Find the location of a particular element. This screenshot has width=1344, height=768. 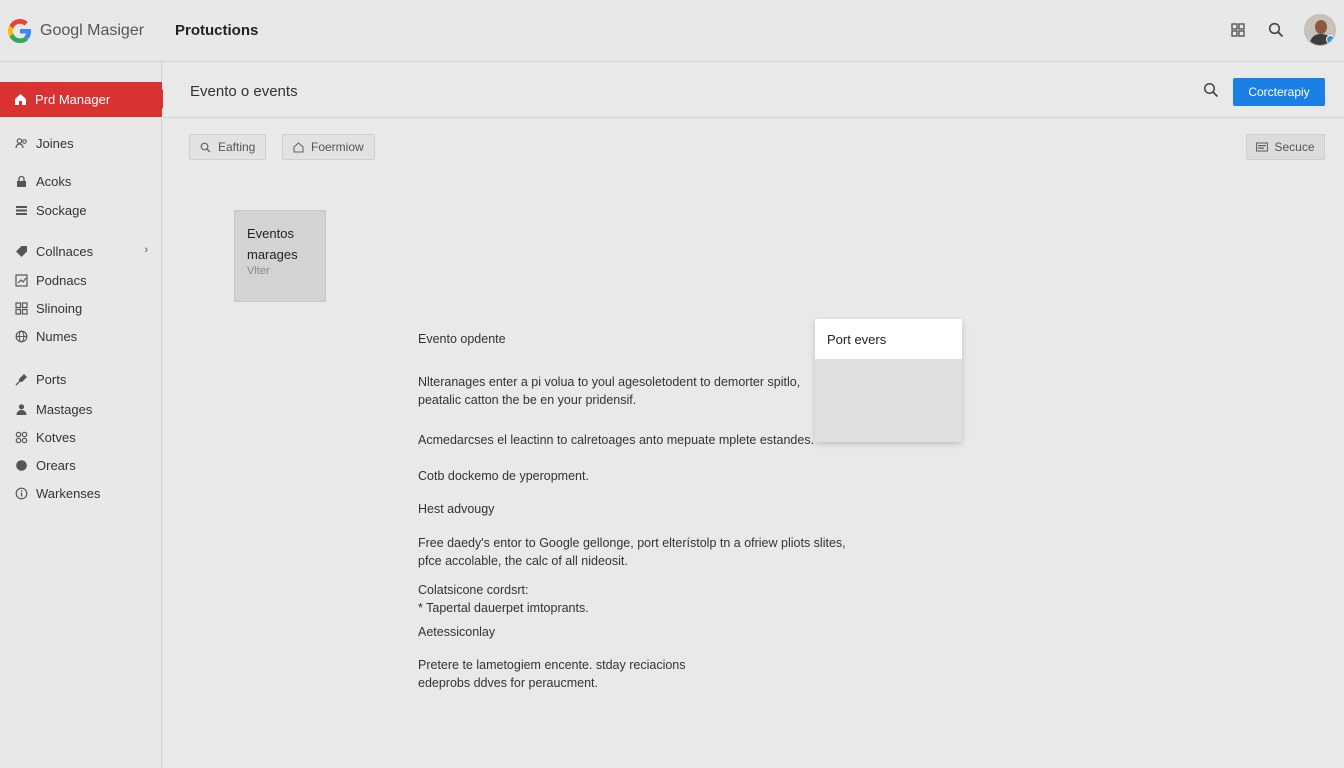

popup-menu: Port evers is located at coordinates (888, 380).